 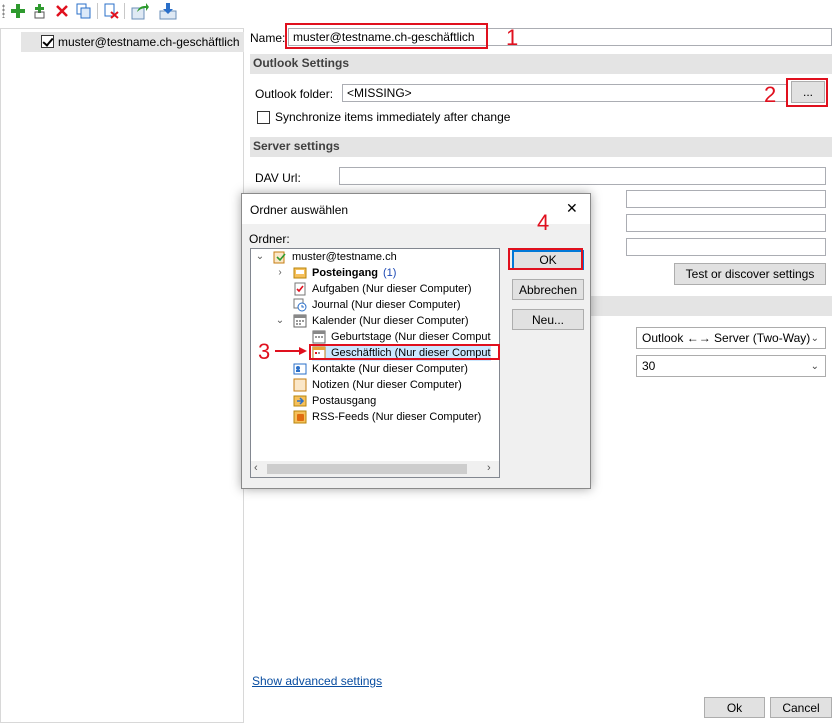 What do you see at coordinates (268, 38) in the screenshot?
I see `name-label: Name:` at bounding box center [268, 38].